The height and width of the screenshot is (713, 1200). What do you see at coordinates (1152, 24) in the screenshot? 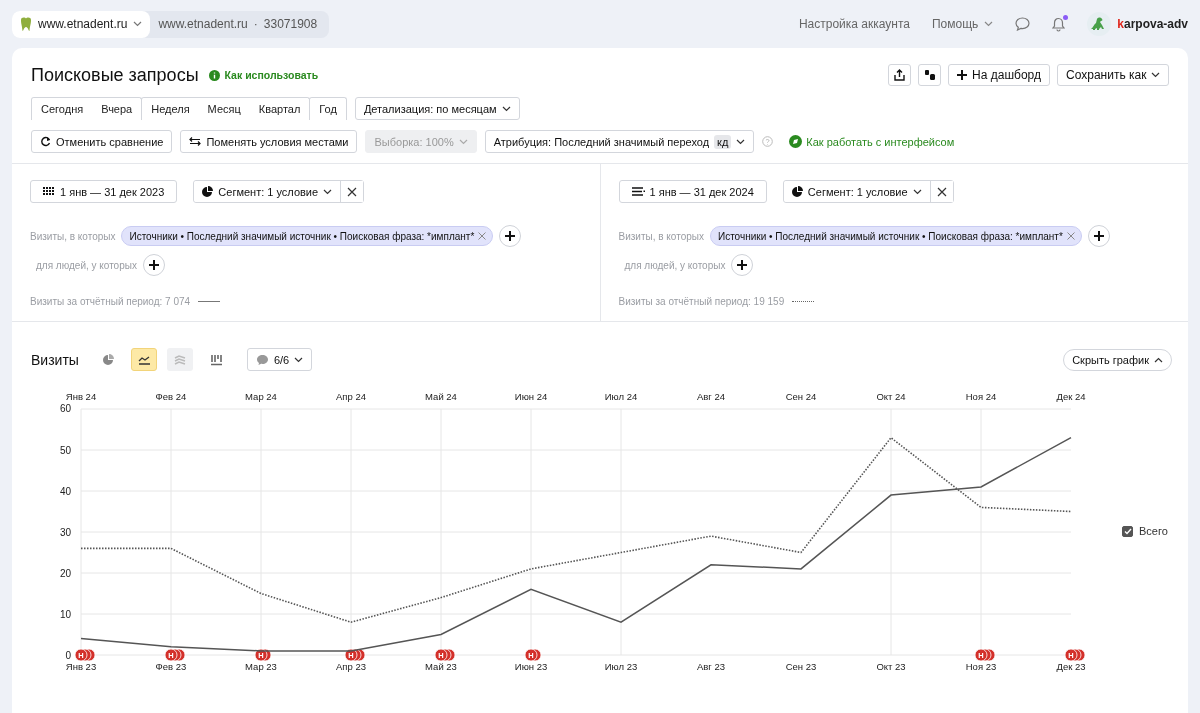
I see `user-login: karpova-adv` at bounding box center [1152, 24].